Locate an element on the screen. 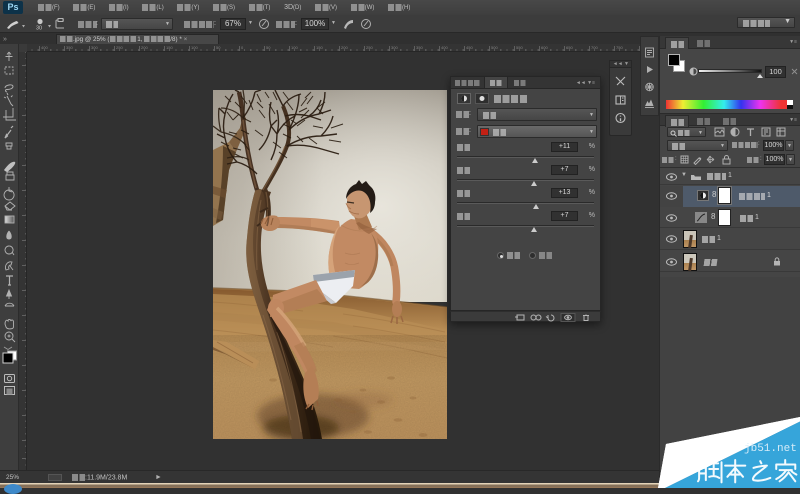 This screenshot has width=800, height=494. svg-text: 30 is located at coordinates (39, 29).